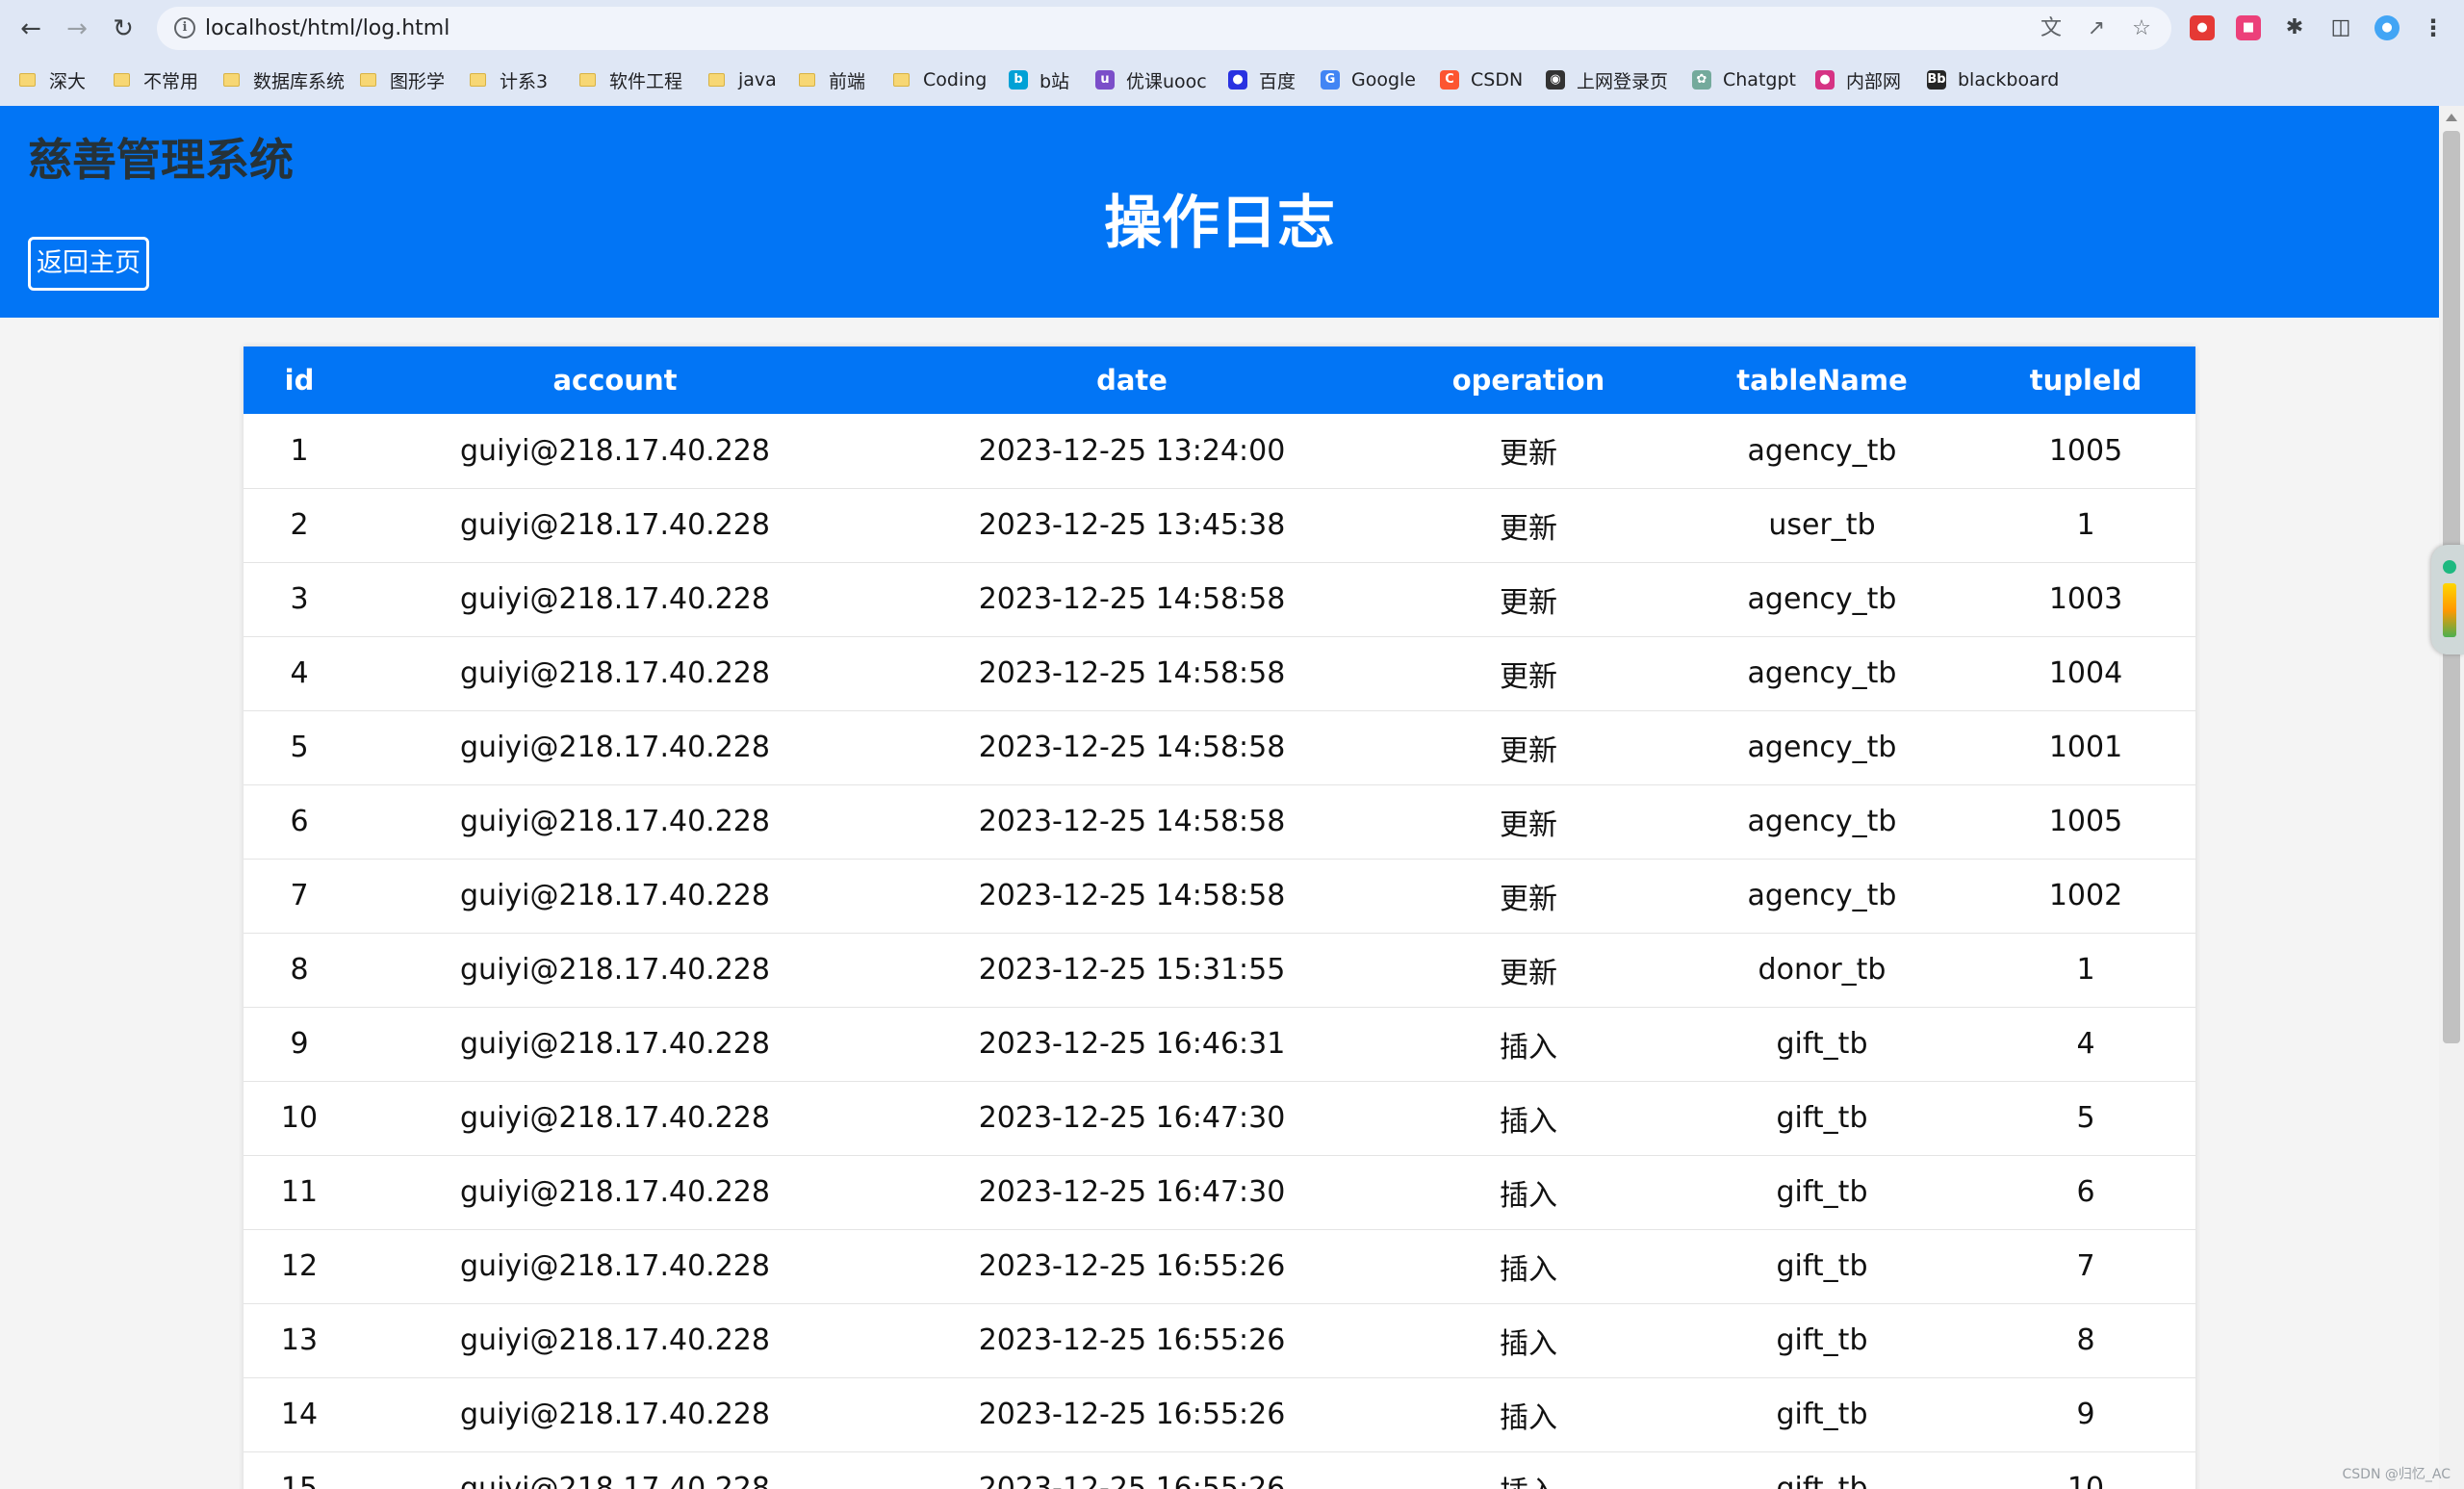  I want to click on watermark: CSDN @归忆_AC, so click(2396, 1475).